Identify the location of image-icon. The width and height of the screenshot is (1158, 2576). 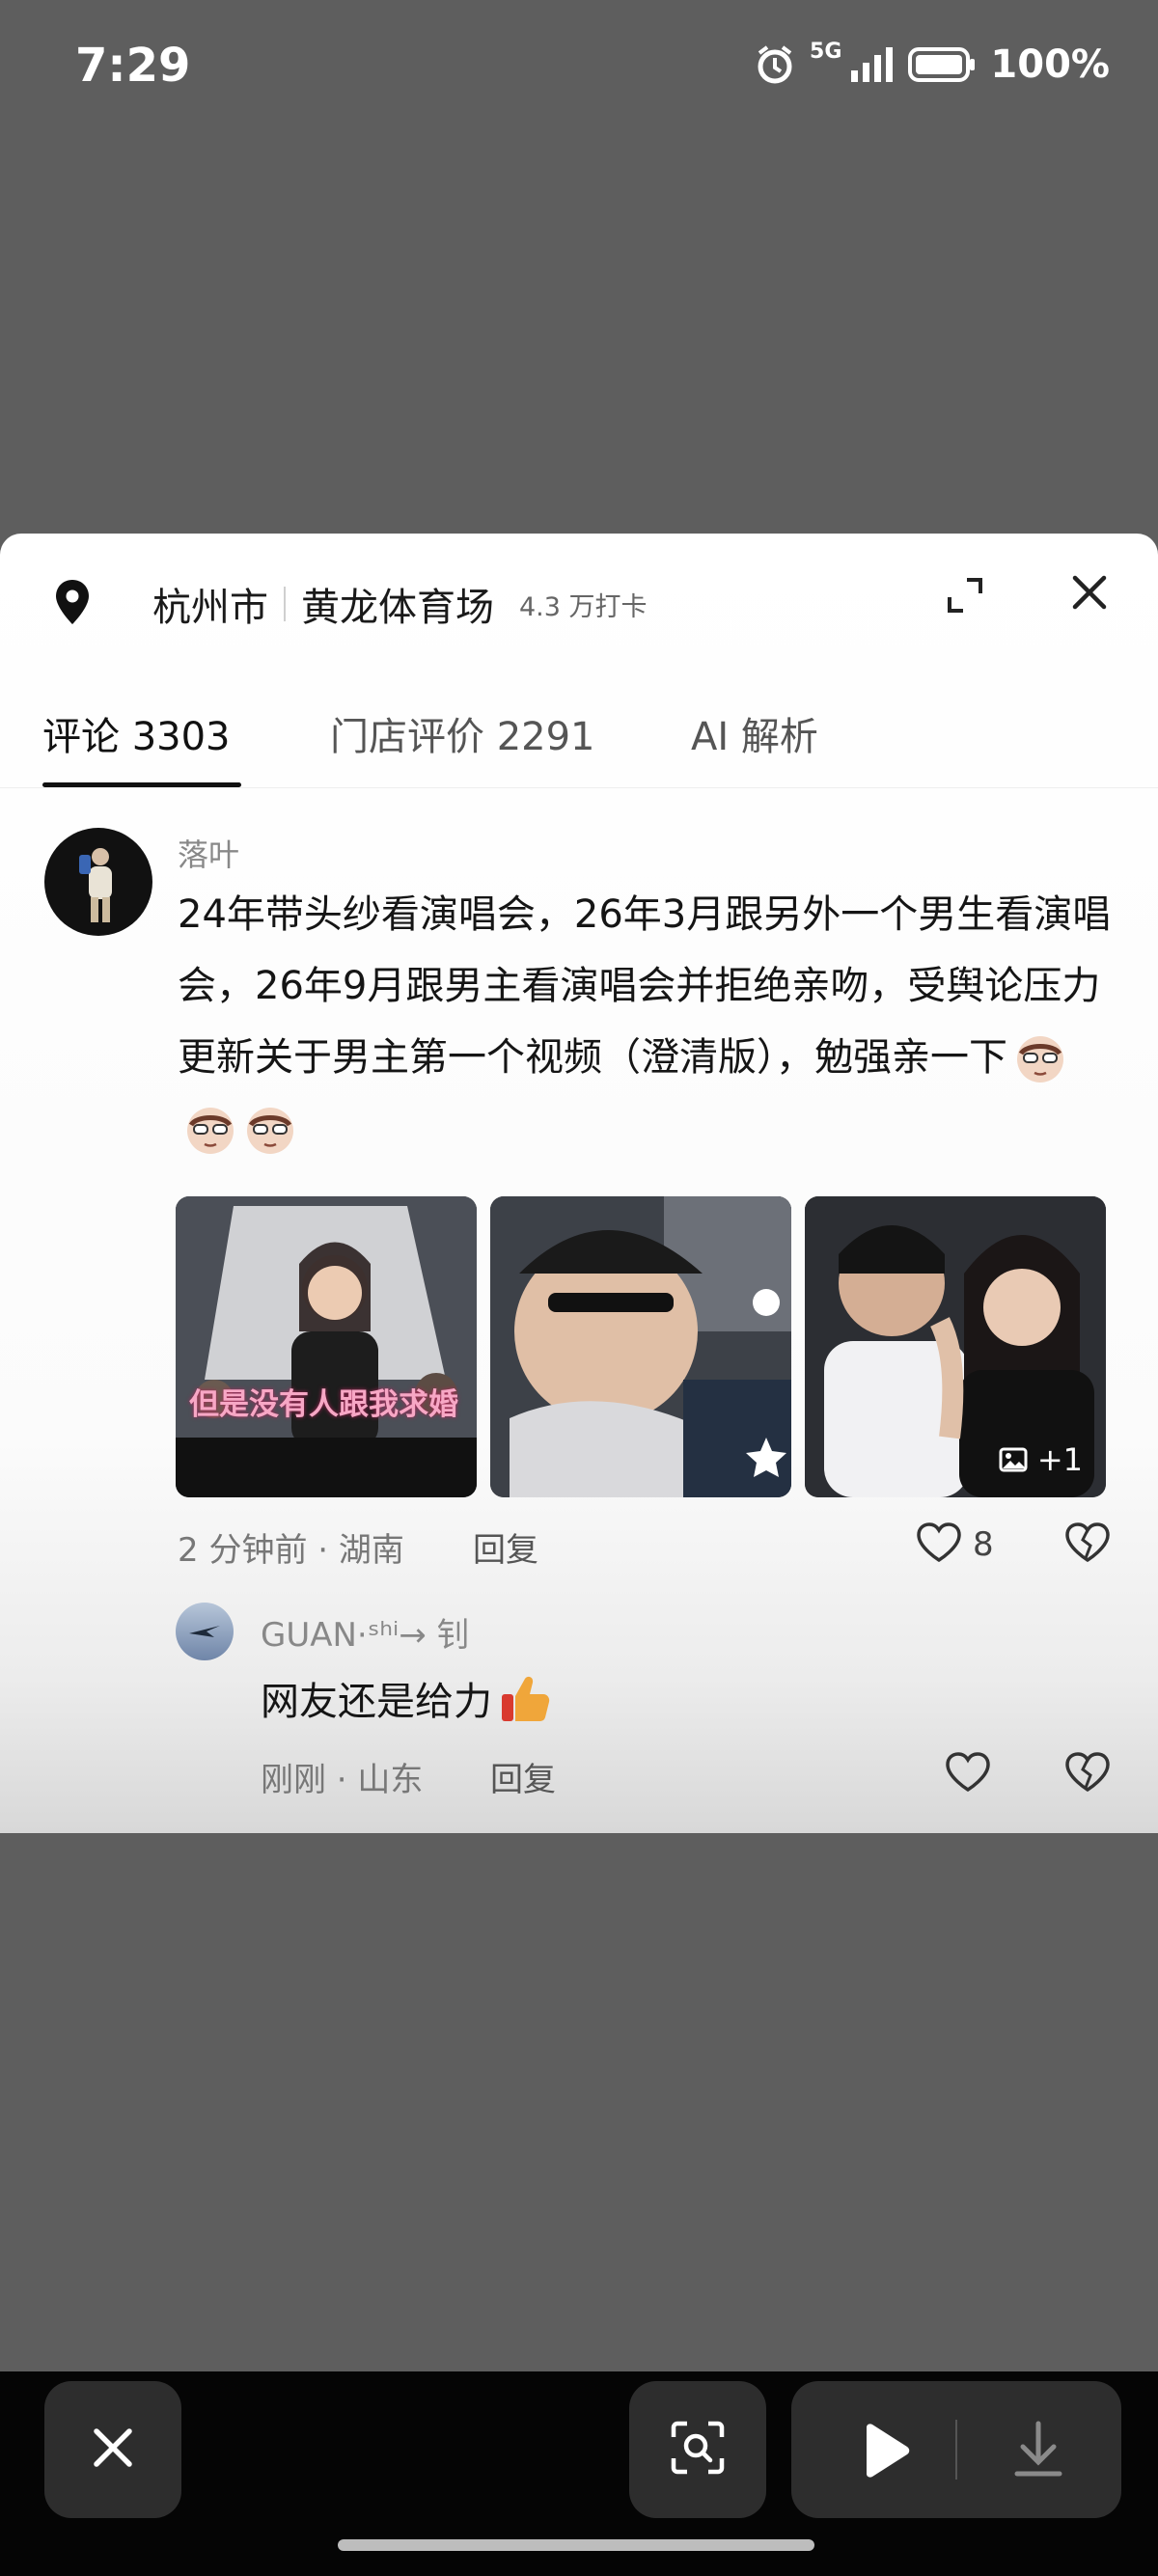
(1013, 1460).